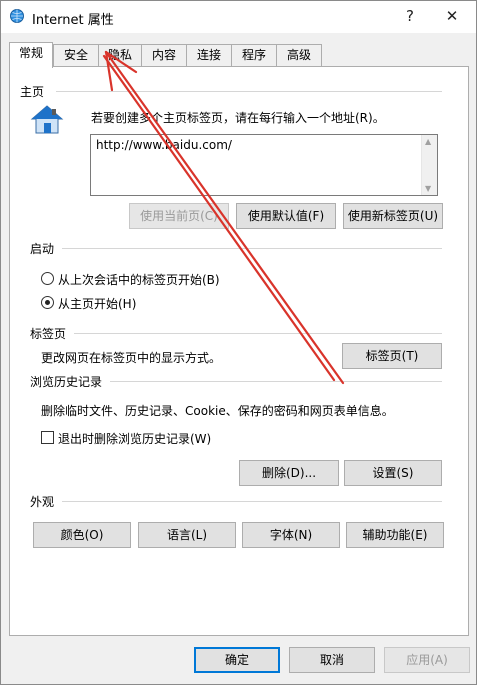  What do you see at coordinates (238, 118) in the screenshot?
I see `home-instruction: 若要创建多个主页标签页，请在每行输入一个地址(R)。` at bounding box center [238, 118].